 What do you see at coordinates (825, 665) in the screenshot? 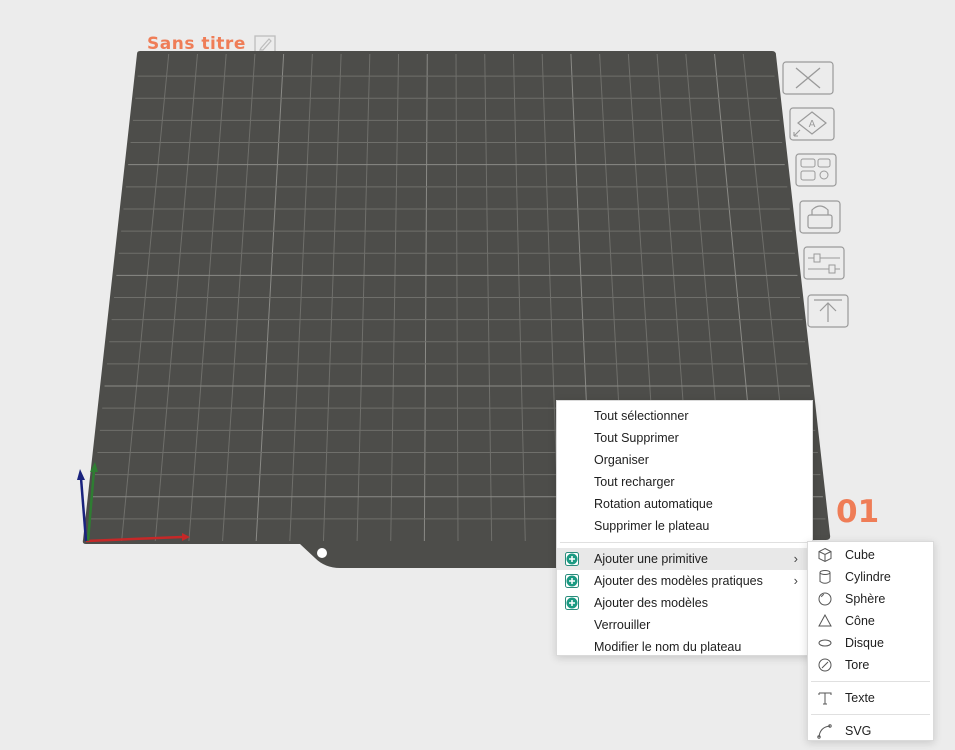
I see `torus-icon` at bounding box center [825, 665].